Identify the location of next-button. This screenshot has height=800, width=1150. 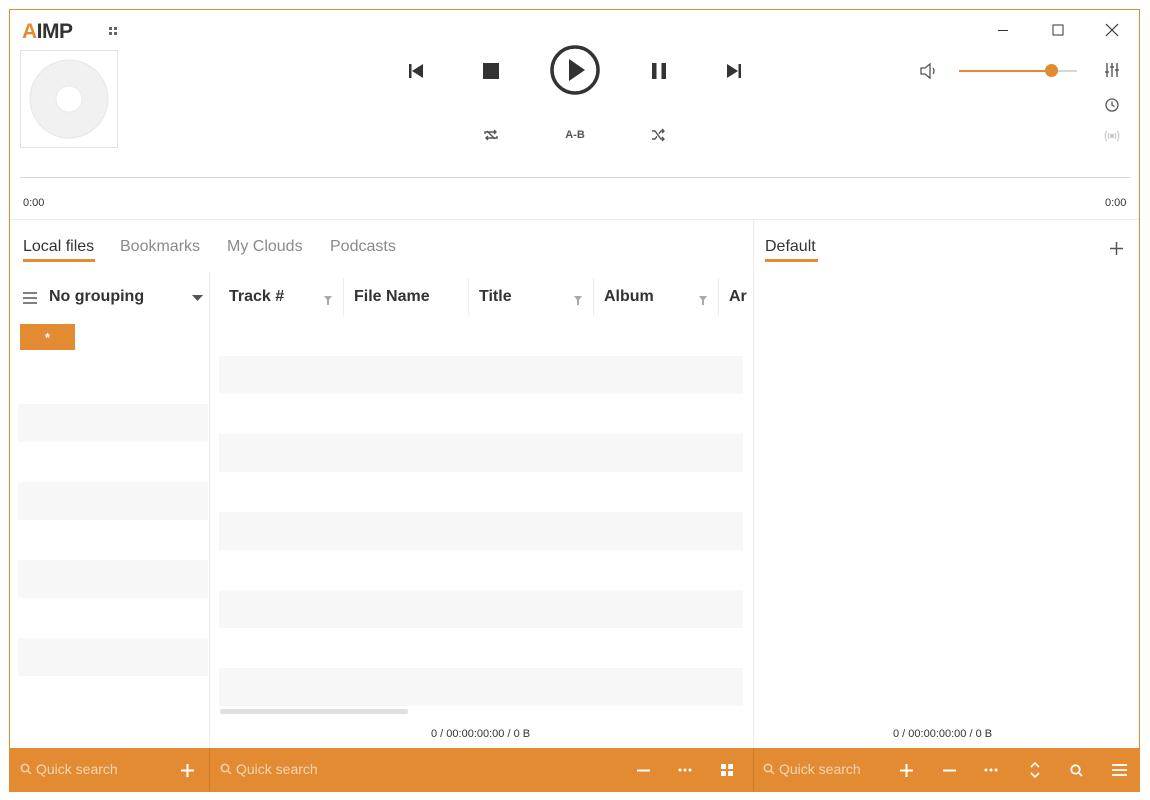
(734, 71).